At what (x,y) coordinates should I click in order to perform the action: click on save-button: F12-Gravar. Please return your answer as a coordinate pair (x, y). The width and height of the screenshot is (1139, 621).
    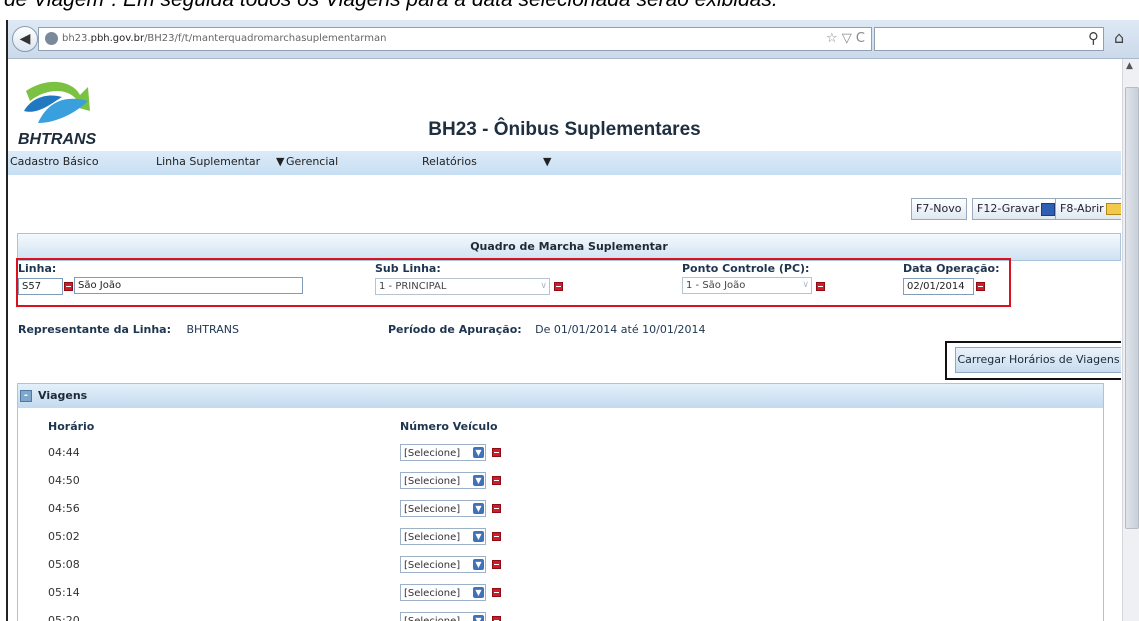
    Looking at the image, I should click on (1016, 209).